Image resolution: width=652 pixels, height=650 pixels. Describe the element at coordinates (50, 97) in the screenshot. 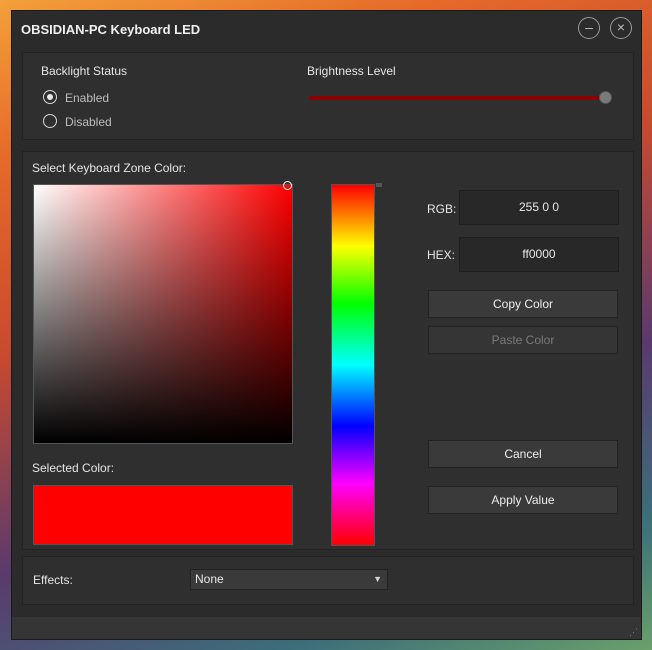

I see `radio-enabled` at that location.